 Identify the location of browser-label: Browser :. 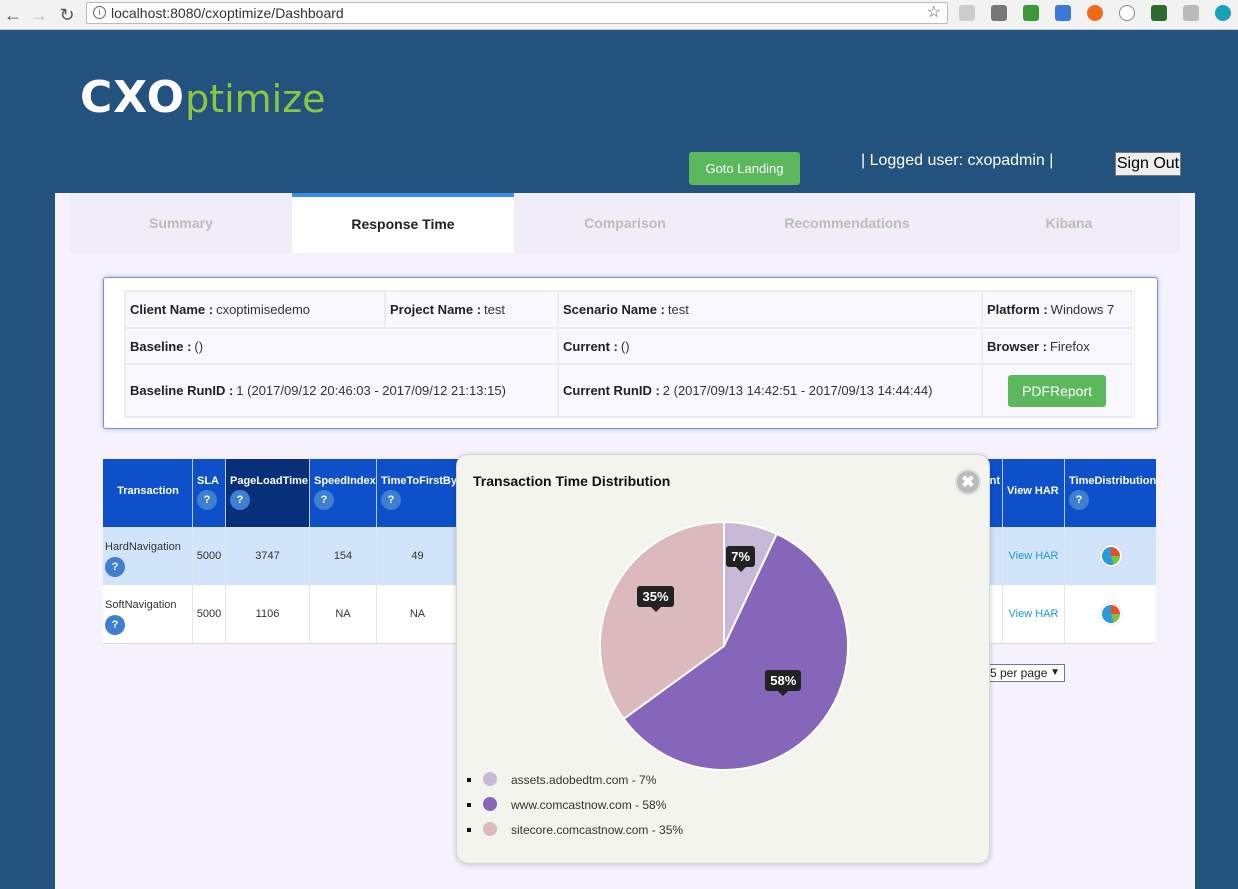
(1017, 346).